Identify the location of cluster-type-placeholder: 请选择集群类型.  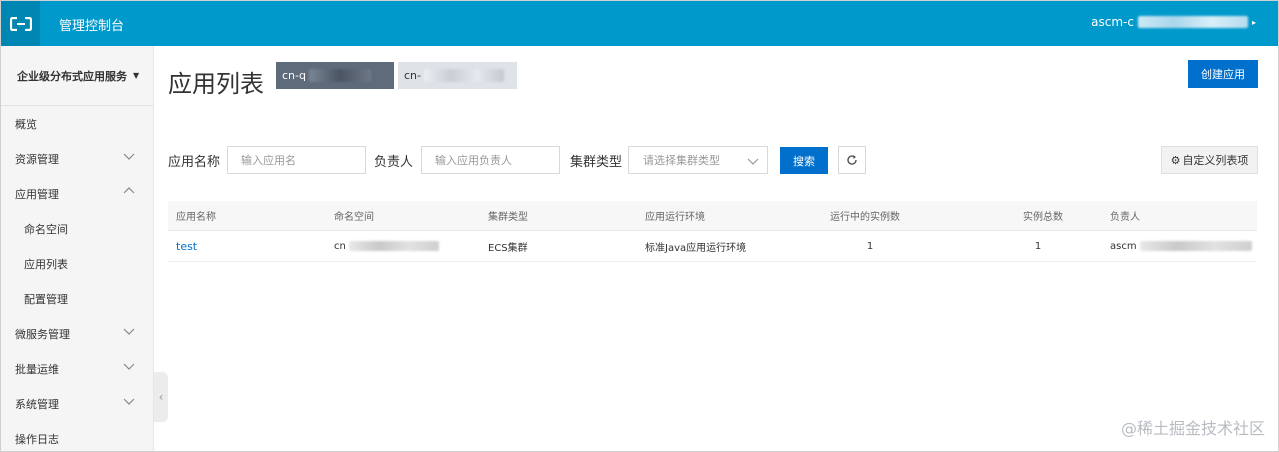
(681, 160).